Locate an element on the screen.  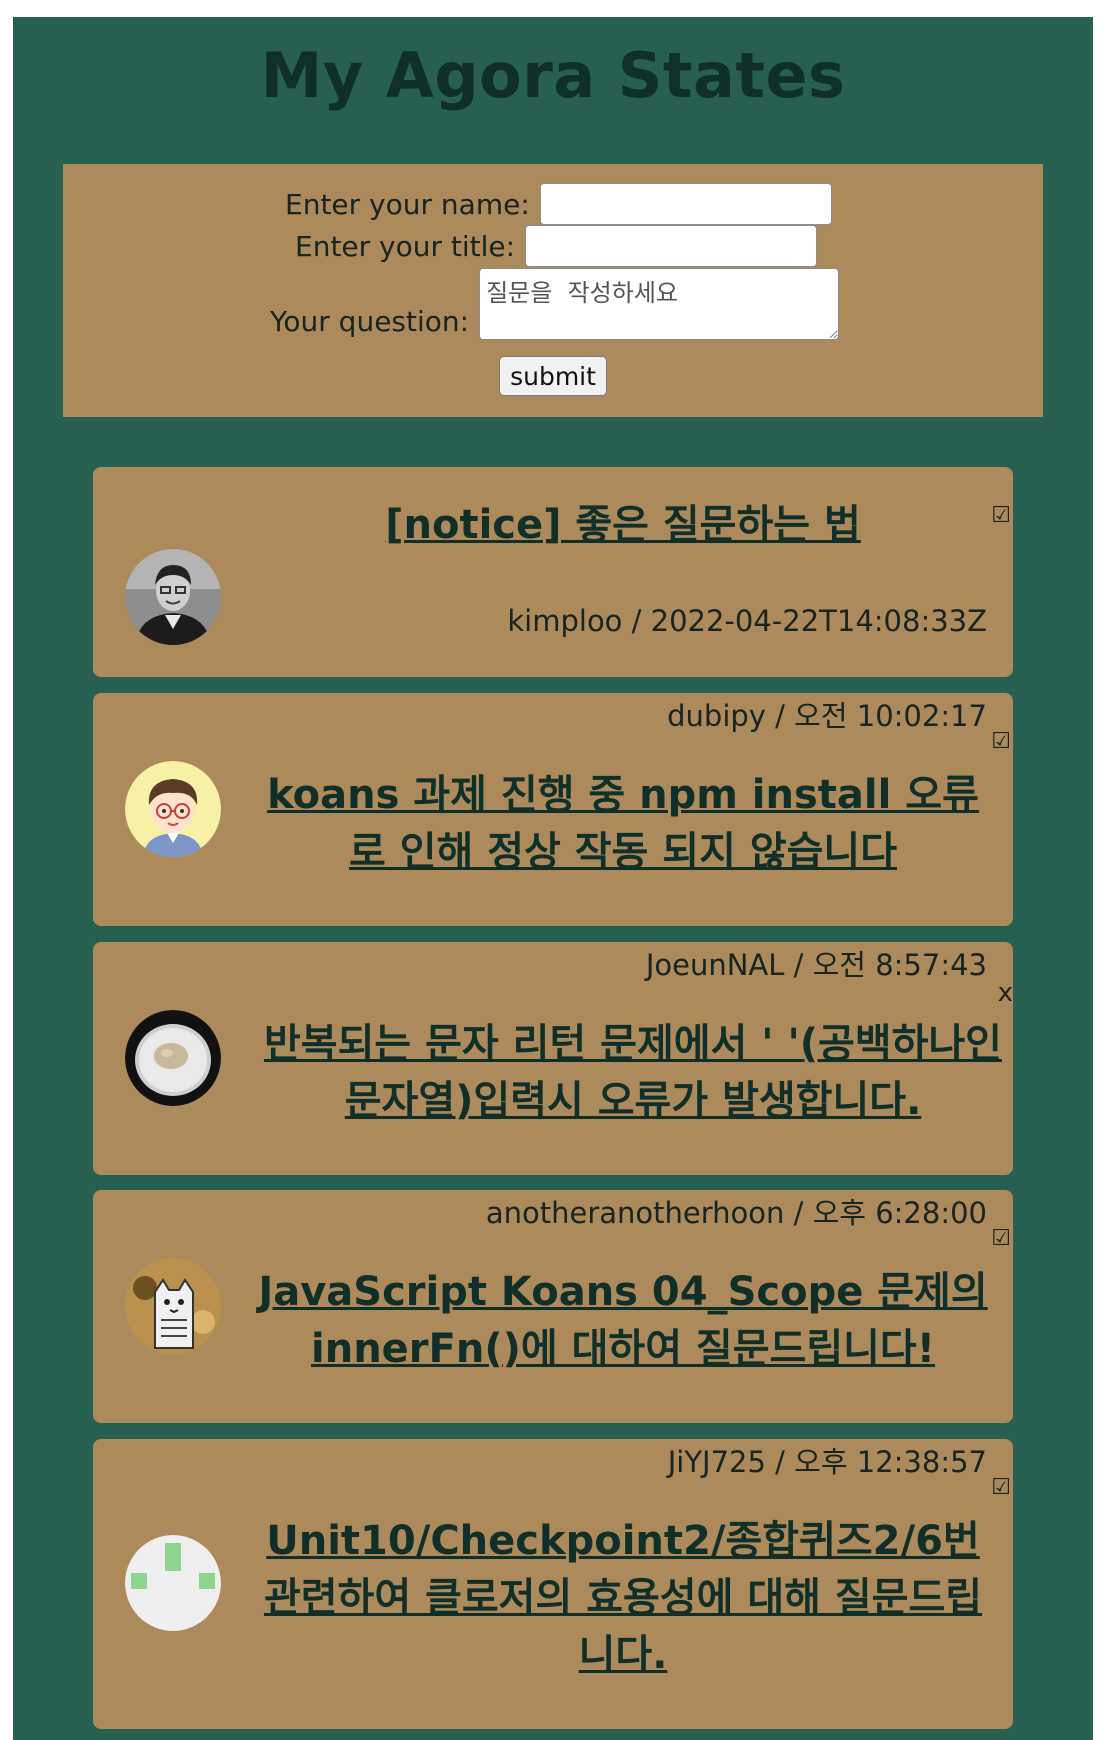
title-label: Enter your title: is located at coordinates (405, 246).